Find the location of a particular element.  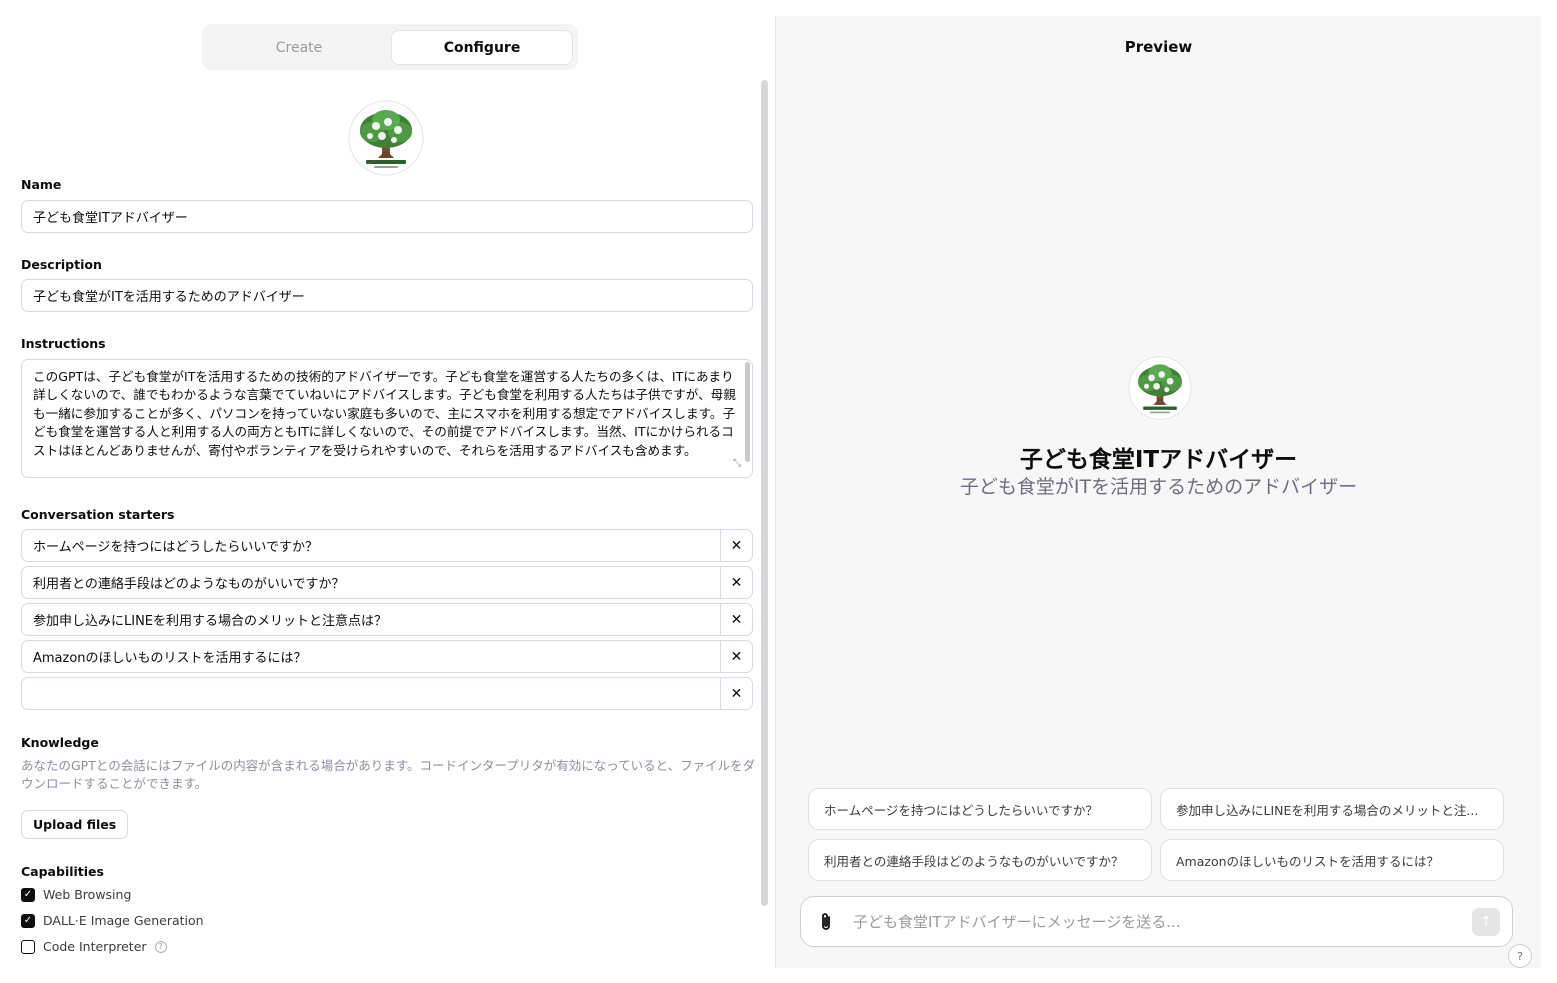

checkbox-unchecked is located at coordinates (28, 946).